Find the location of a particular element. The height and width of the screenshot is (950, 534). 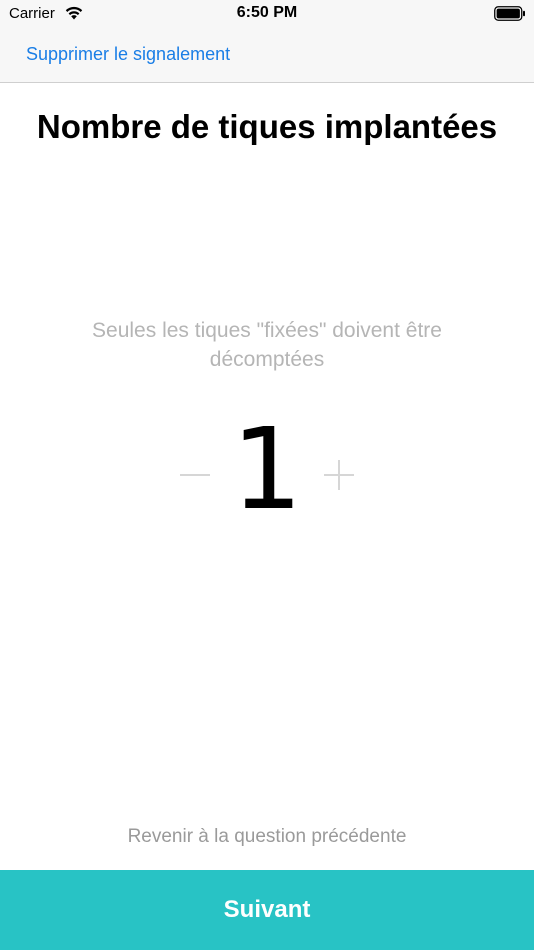

plus-icon is located at coordinates (339, 475).